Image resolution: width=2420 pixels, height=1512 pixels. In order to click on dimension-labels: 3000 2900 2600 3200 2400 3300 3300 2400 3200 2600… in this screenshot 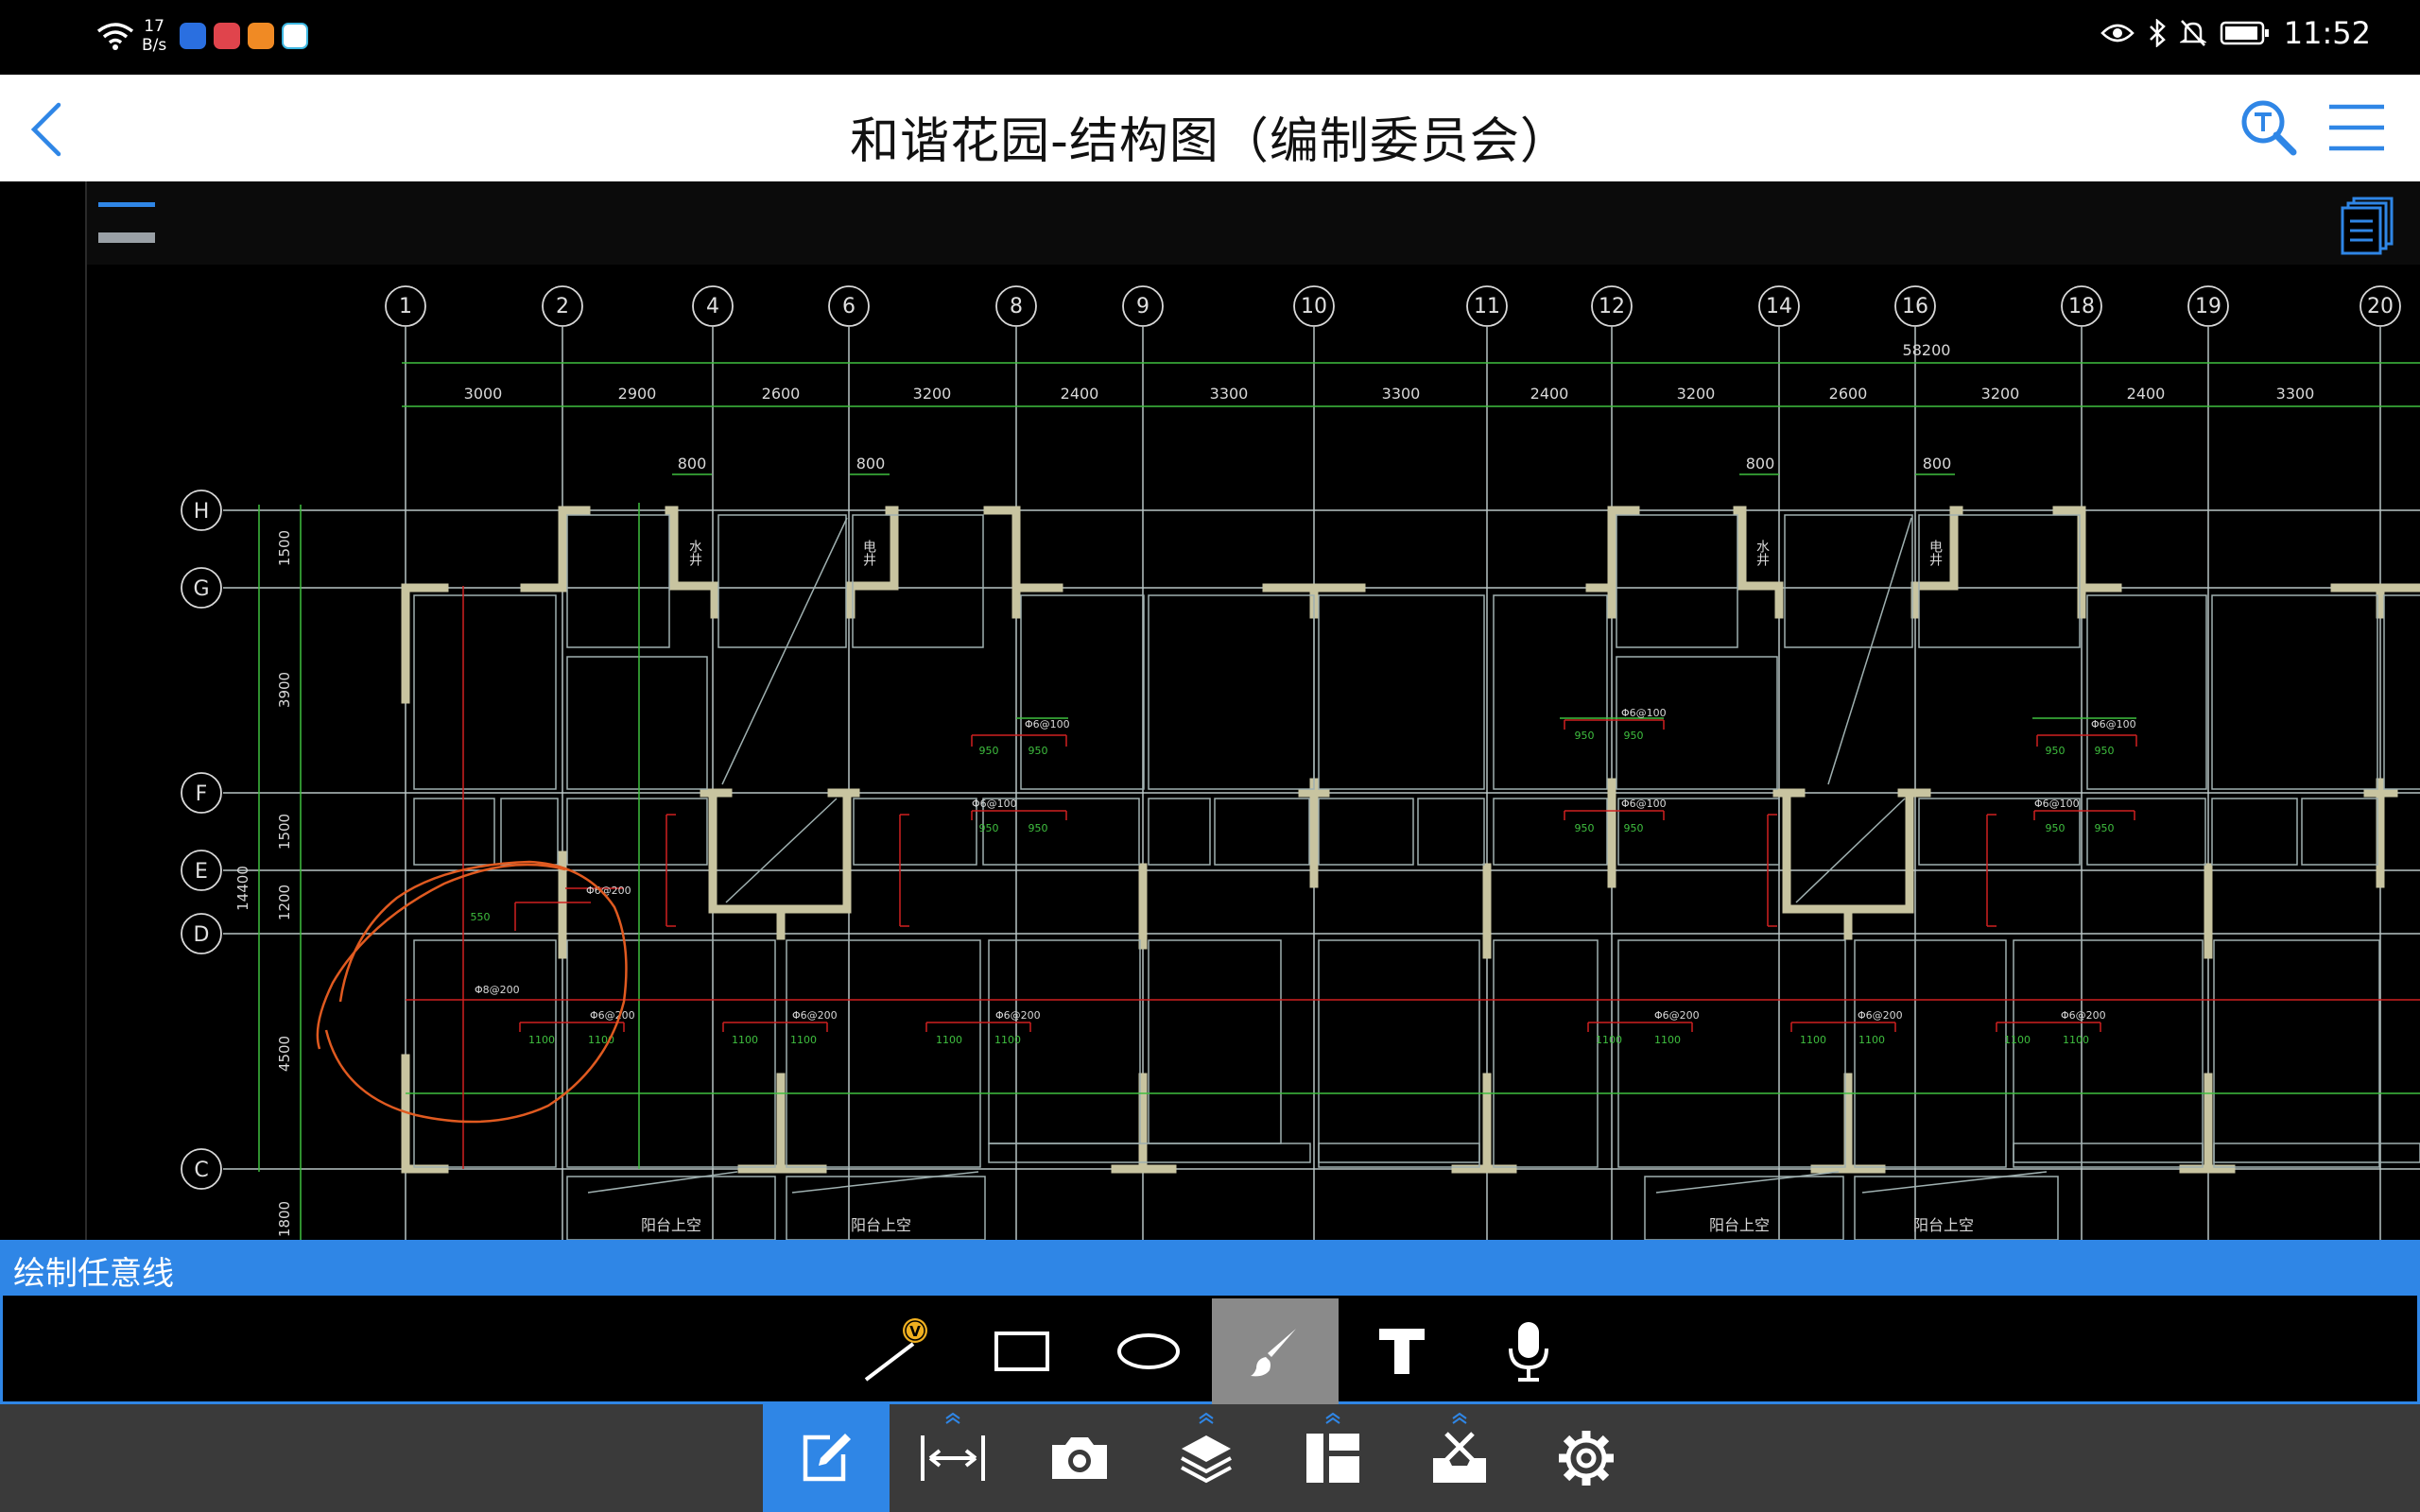, I will do `click(1389, 394)`.